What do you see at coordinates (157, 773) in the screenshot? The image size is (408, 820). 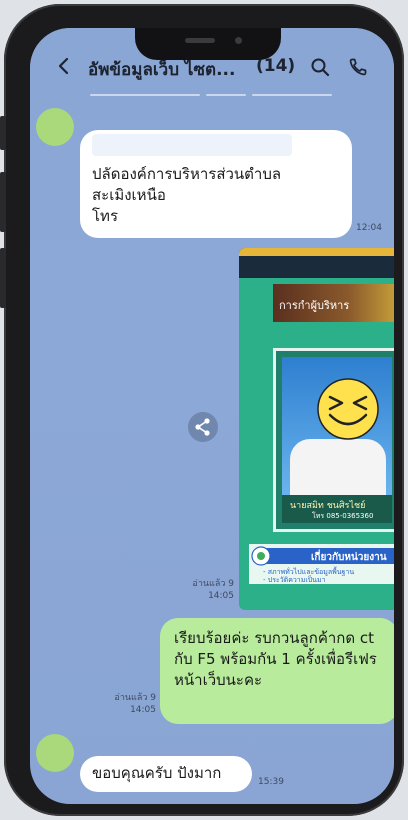 I see `message-text: ขอบคุณครับ ปังมาก` at bounding box center [157, 773].